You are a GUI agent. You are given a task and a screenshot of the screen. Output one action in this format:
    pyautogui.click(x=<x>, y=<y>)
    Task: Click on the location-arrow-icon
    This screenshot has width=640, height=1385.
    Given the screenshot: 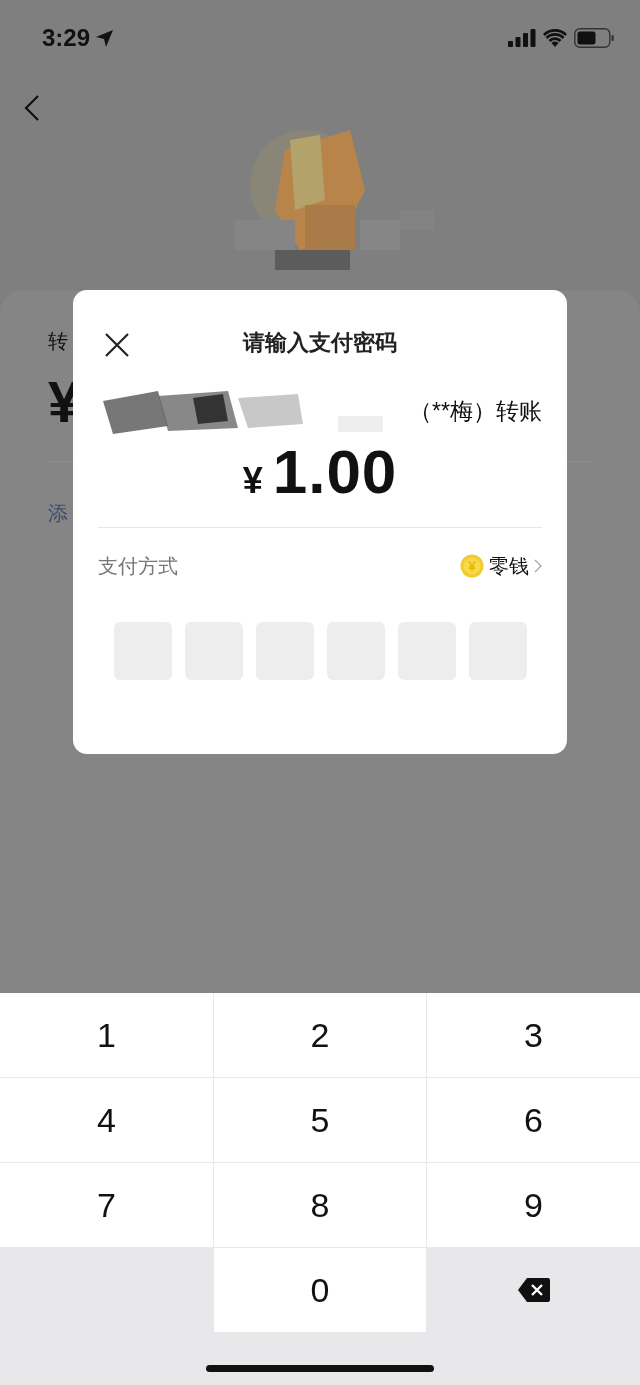 What is the action you would take?
    pyautogui.click(x=105, y=38)
    